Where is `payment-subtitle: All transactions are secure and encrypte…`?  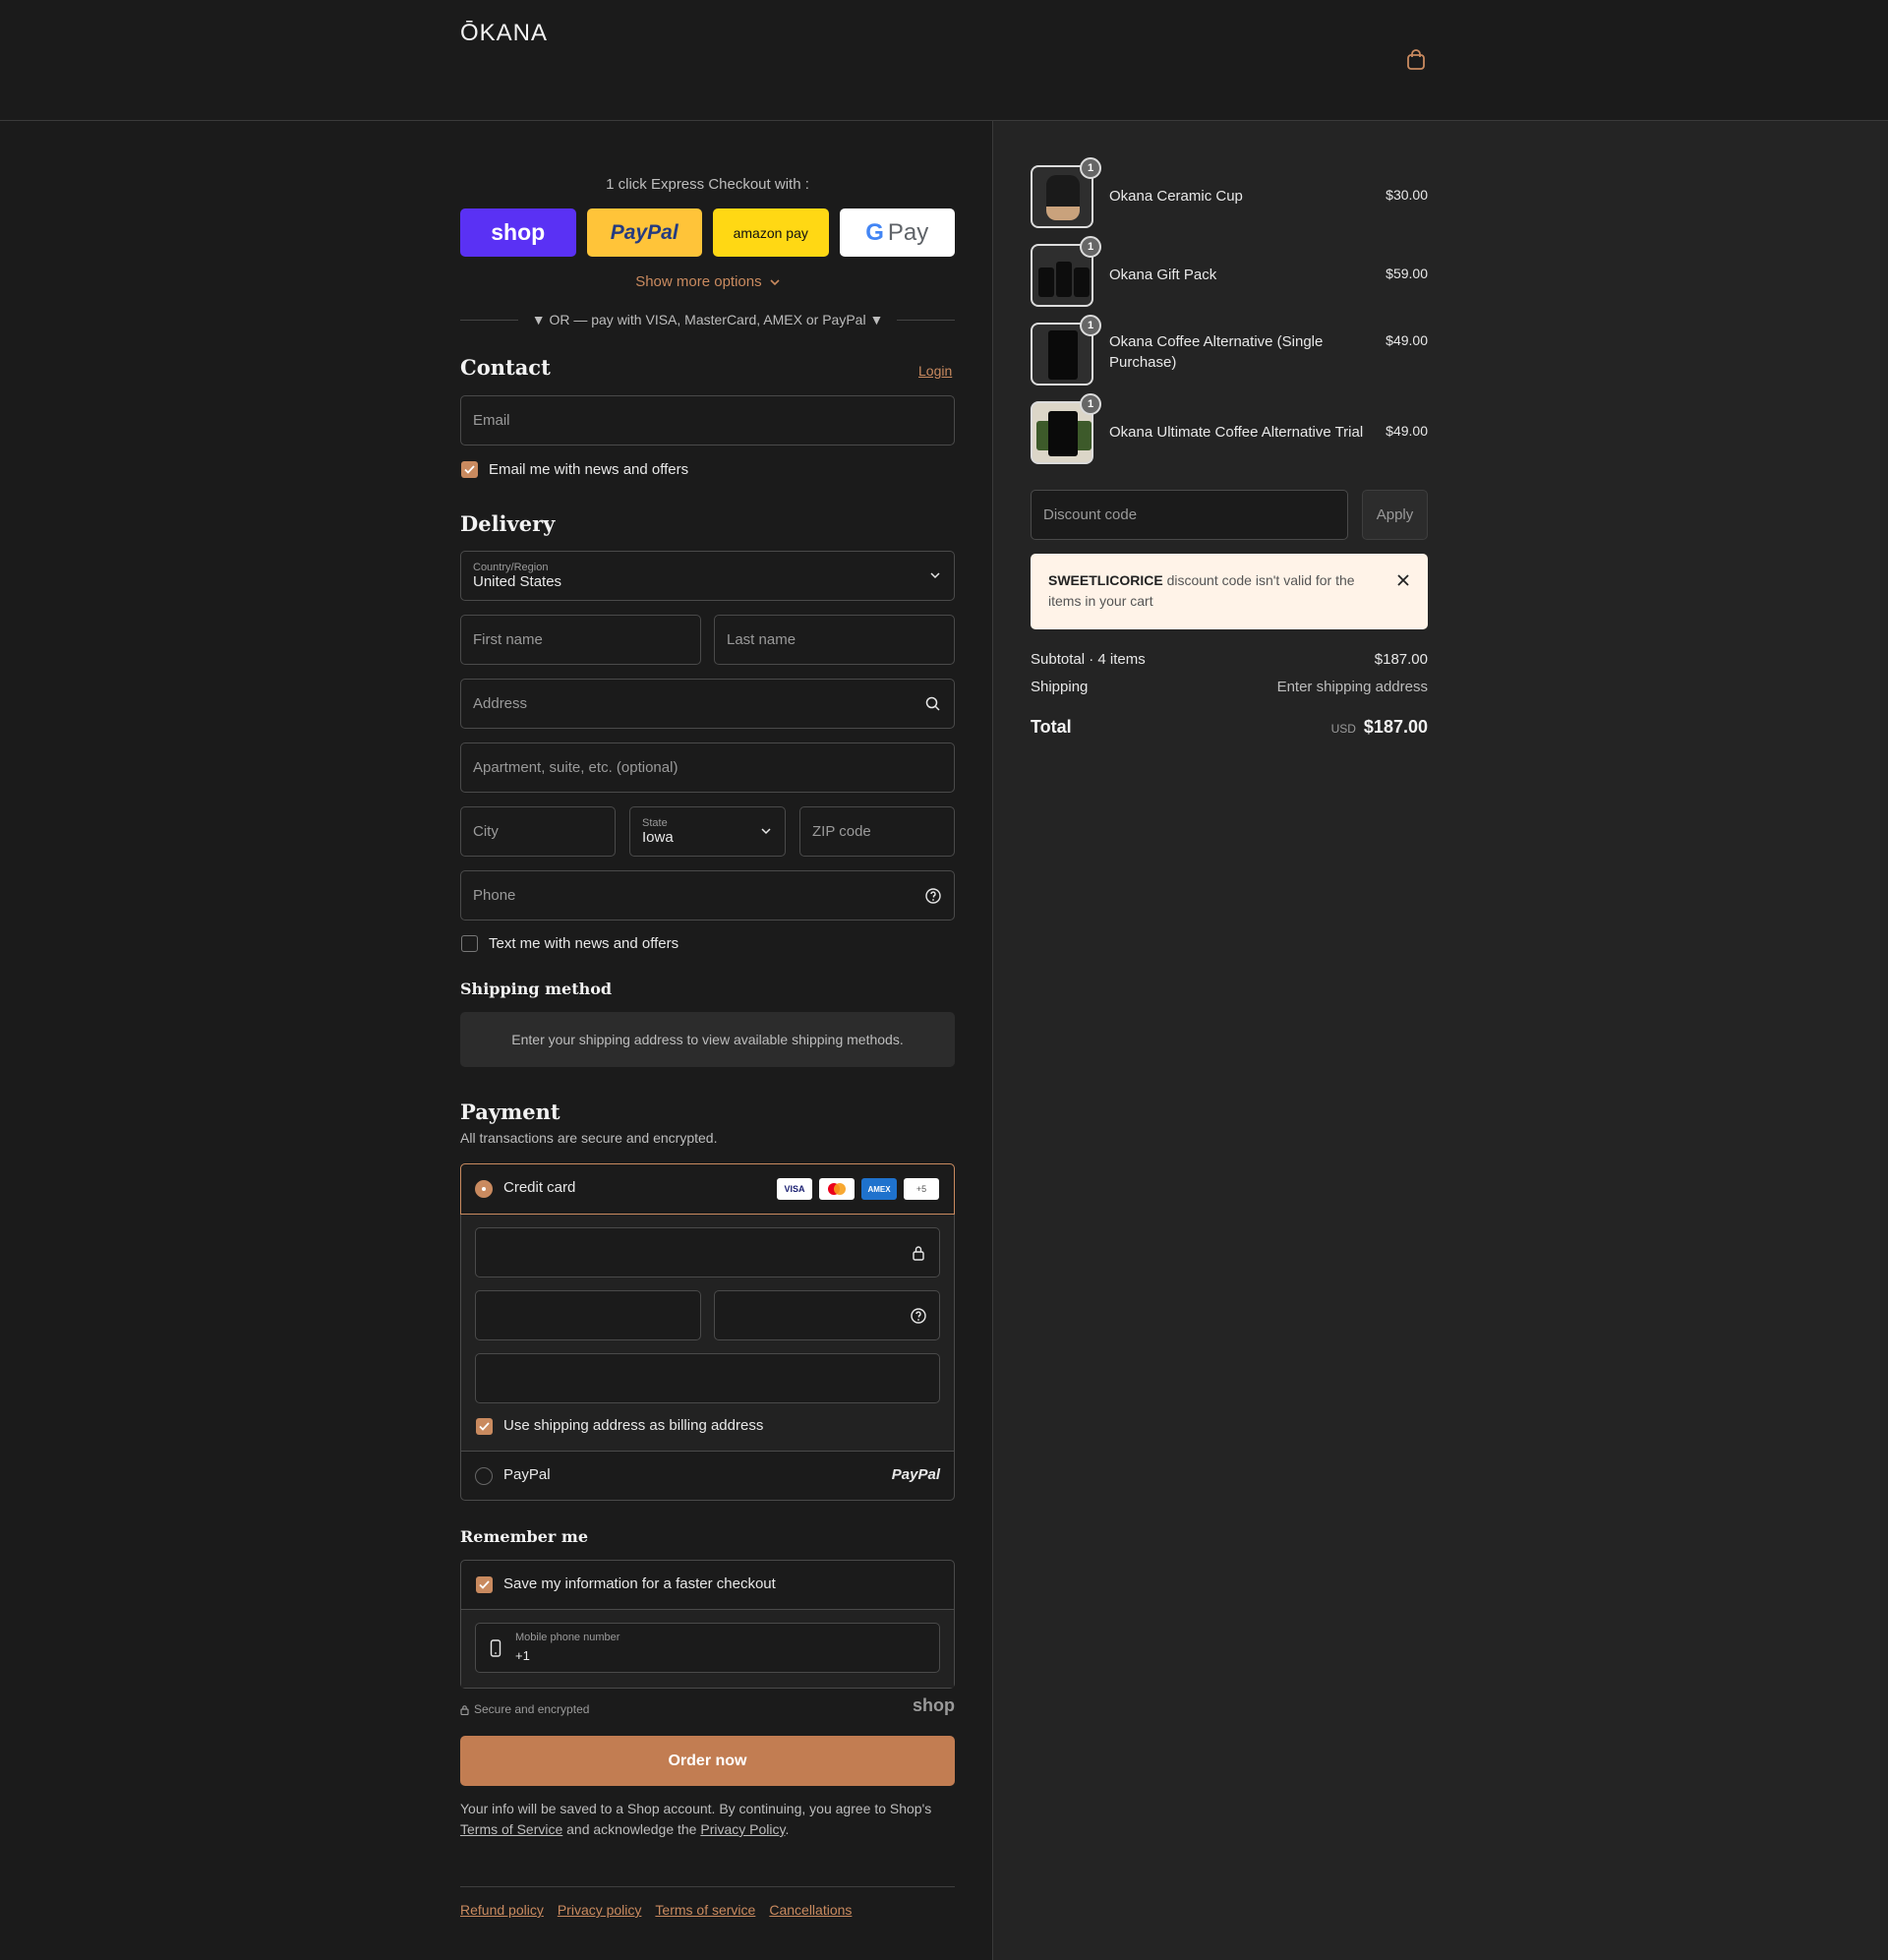 payment-subtitle: All transactions are secure and encrypte… is located at coordinates (589, 1138).